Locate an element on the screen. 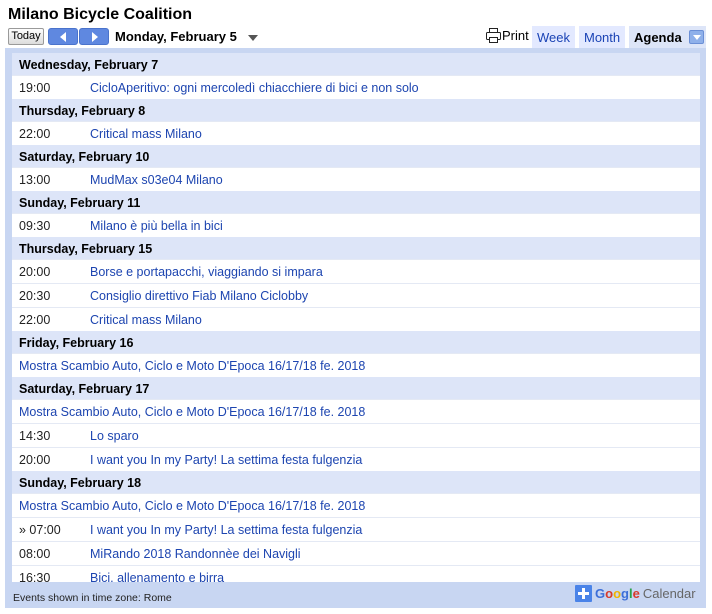 The width and height of the screenshot is (712, 614). day-header: Sunday, February 11 is located at coordinates (356, 202).